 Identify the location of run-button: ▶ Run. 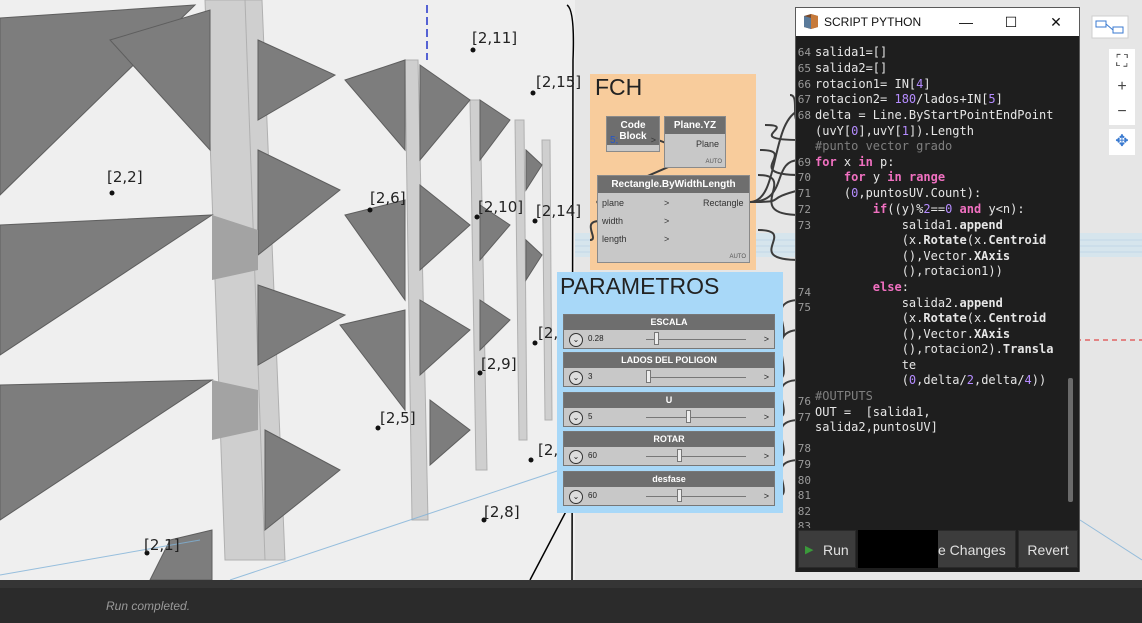
(827, 549).